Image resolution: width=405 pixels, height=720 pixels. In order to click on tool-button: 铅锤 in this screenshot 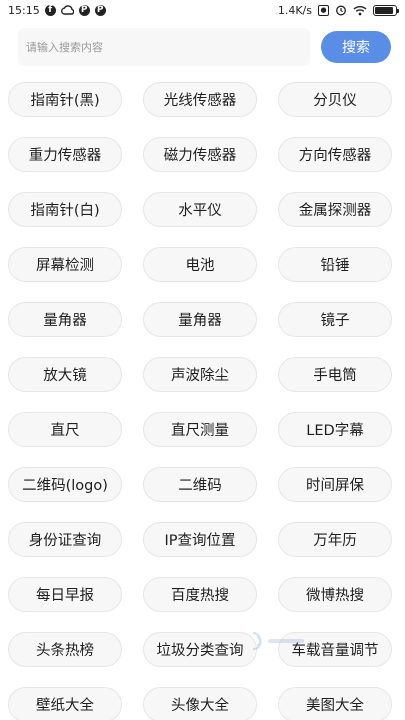, I will do `click(335, 264)`.